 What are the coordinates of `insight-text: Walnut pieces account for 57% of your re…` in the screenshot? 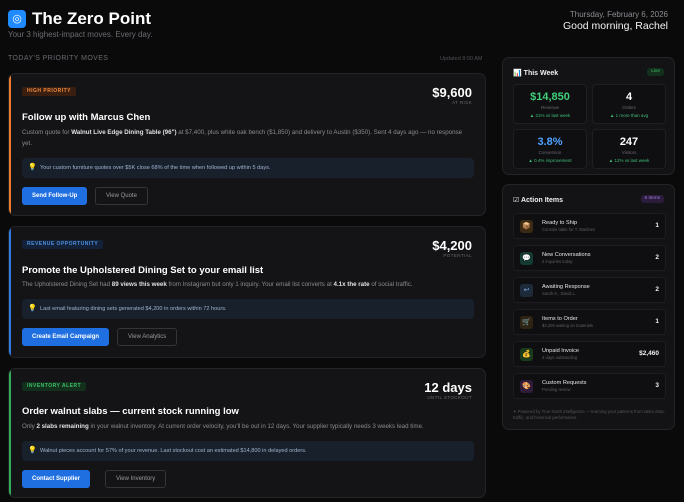 It's located at (173, 451).